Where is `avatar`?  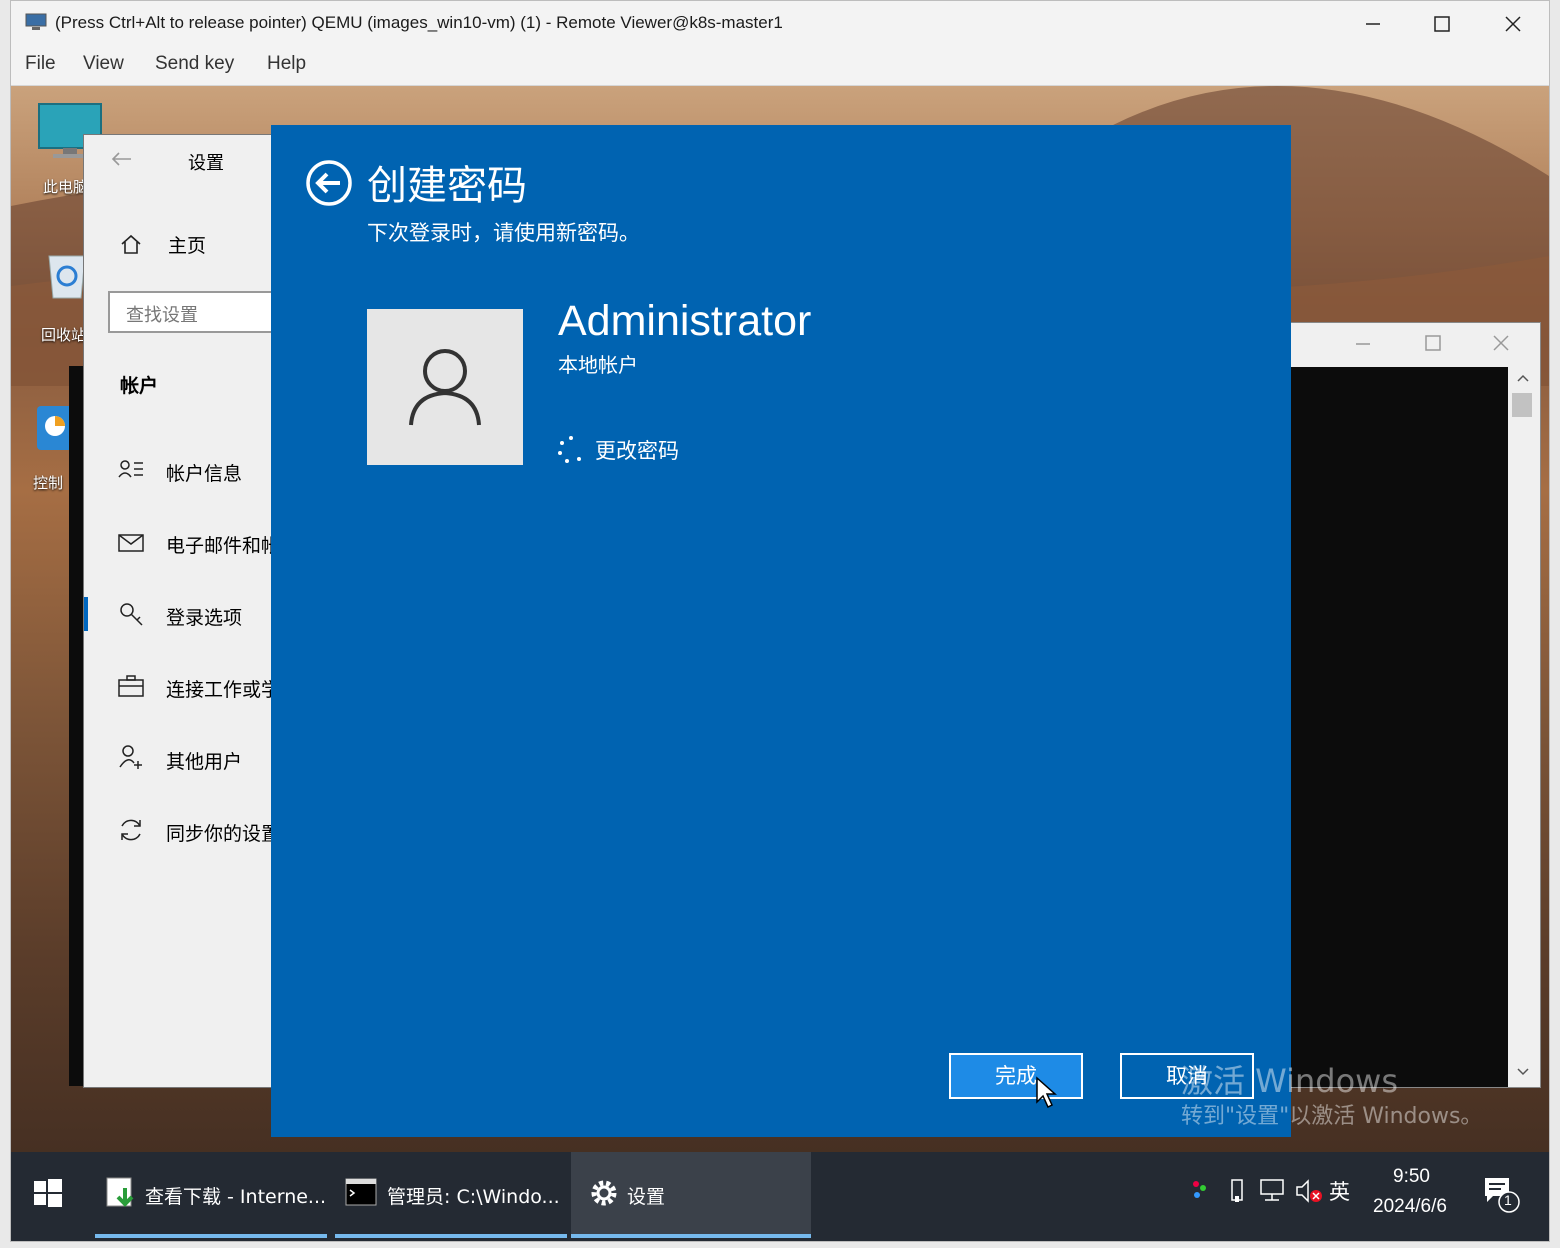
avatar is located at coordinates (445, 387).